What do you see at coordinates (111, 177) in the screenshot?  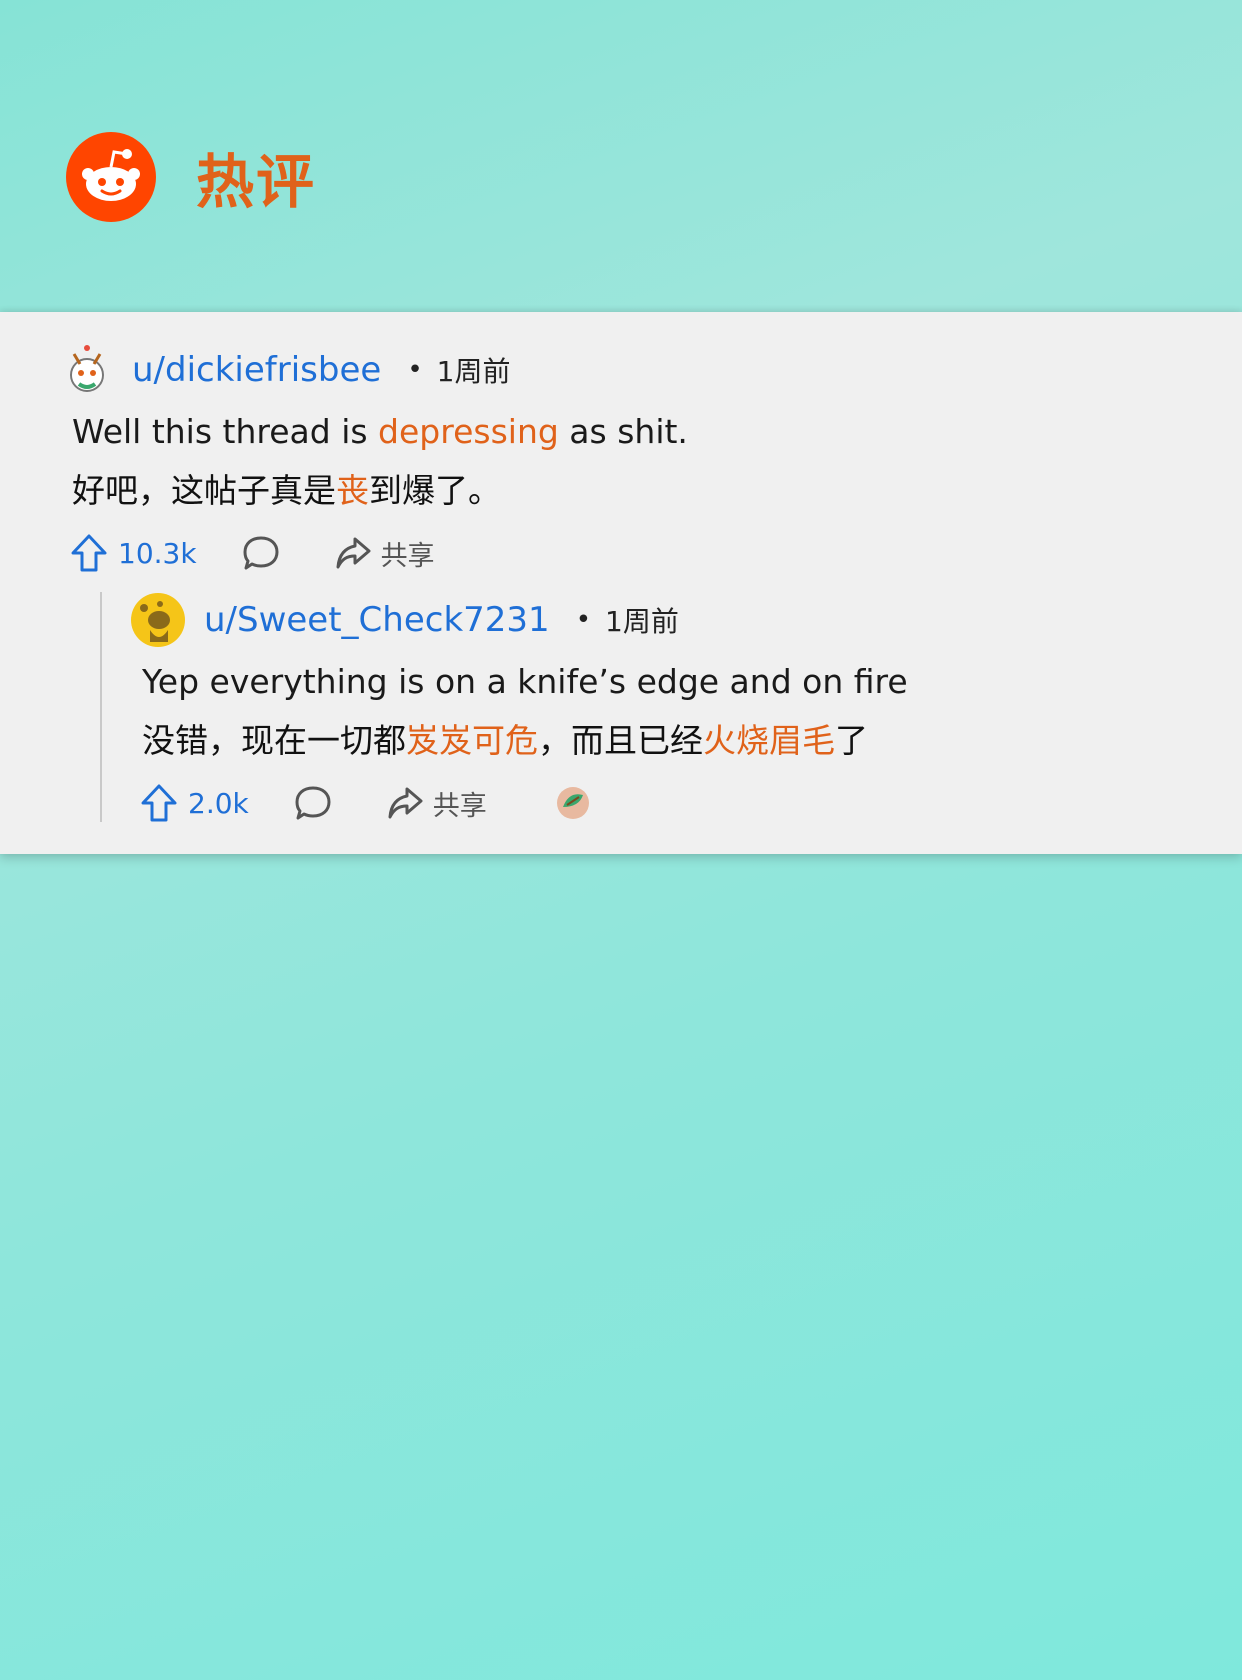 I see `reddit-logo-icon` at bounding box center [111, 177].